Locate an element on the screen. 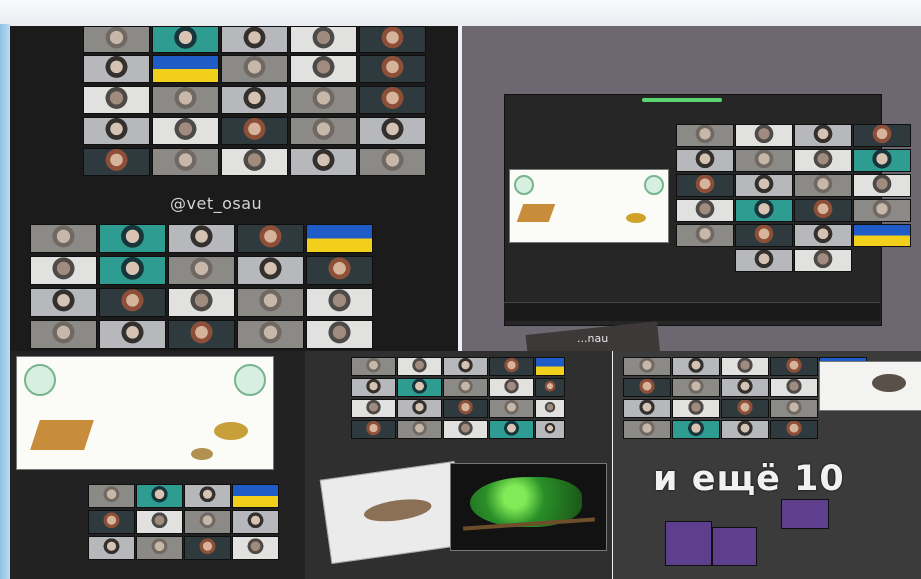  top-status-indicator is located at coordinates (682, 100).